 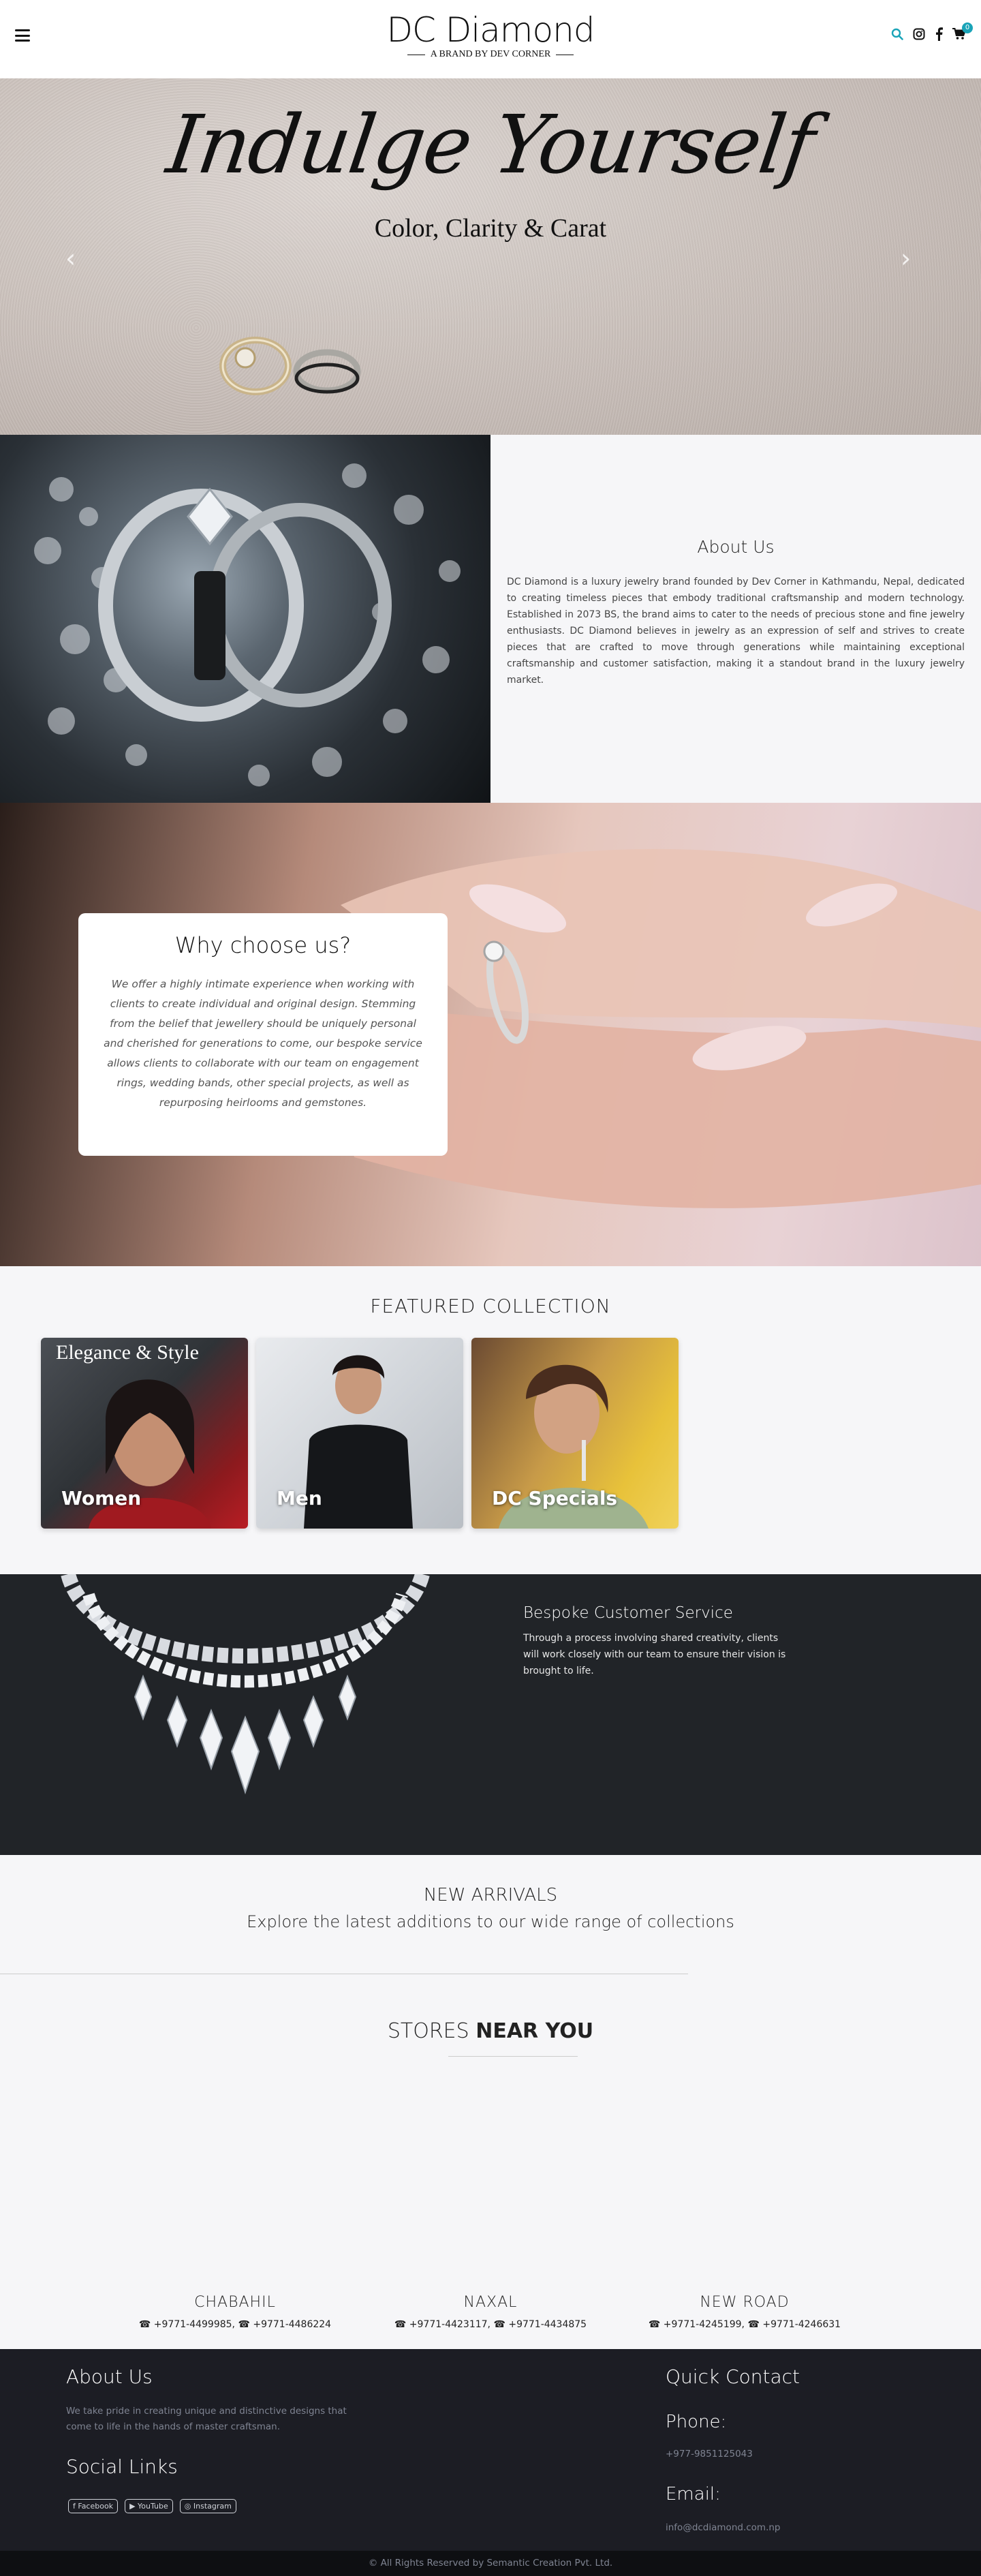 I want to click on brand-logo: DC Diamond A BRAND BY DEV CORNER, so click(x=490, y=35).